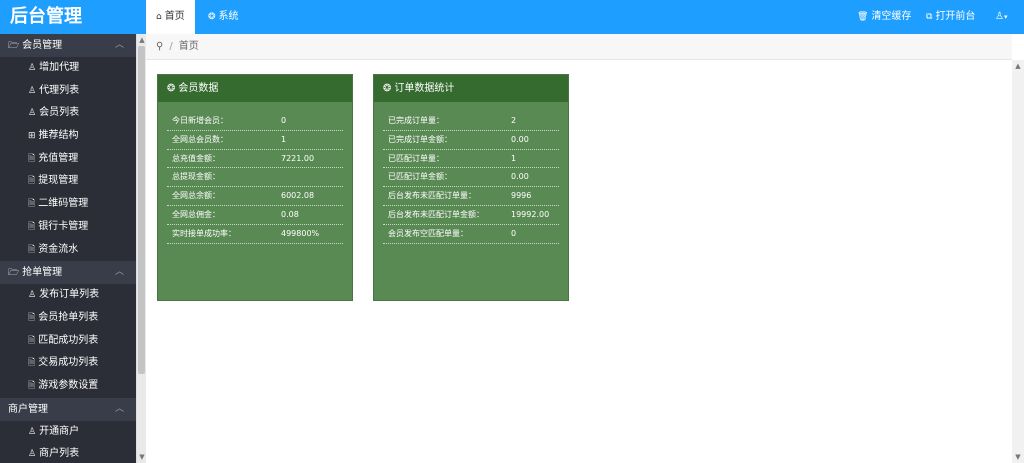  What do you see at coordinates (512, 17) in the screenshot?
I see `top-header: 后台管理 ⌂ 首页 ❂ 系统 🗑 清空缓存 ⧉ 打开前台 ♙▾` at bounding box center [512, 17].